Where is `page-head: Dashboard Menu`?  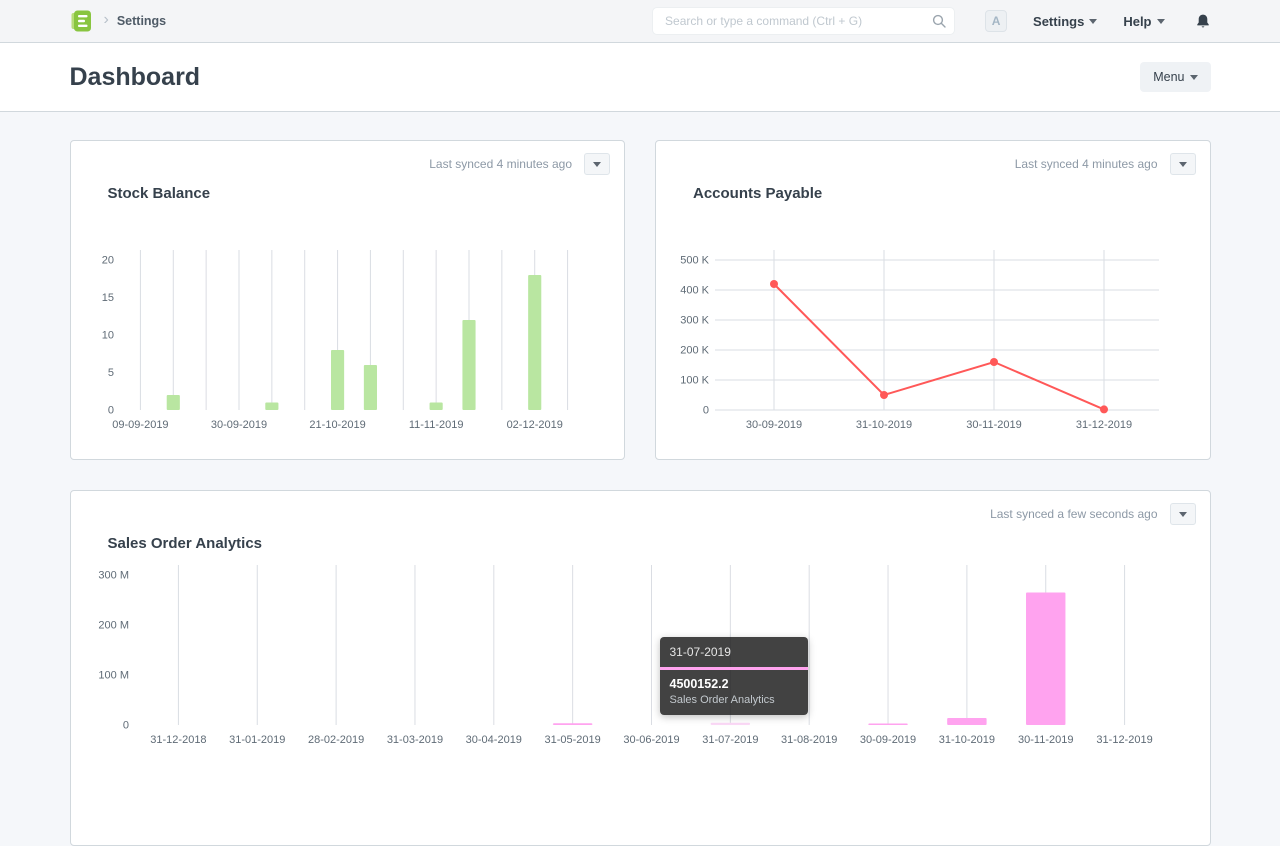
page-head: Dashboard Menu is located at coordinates (640, 77).